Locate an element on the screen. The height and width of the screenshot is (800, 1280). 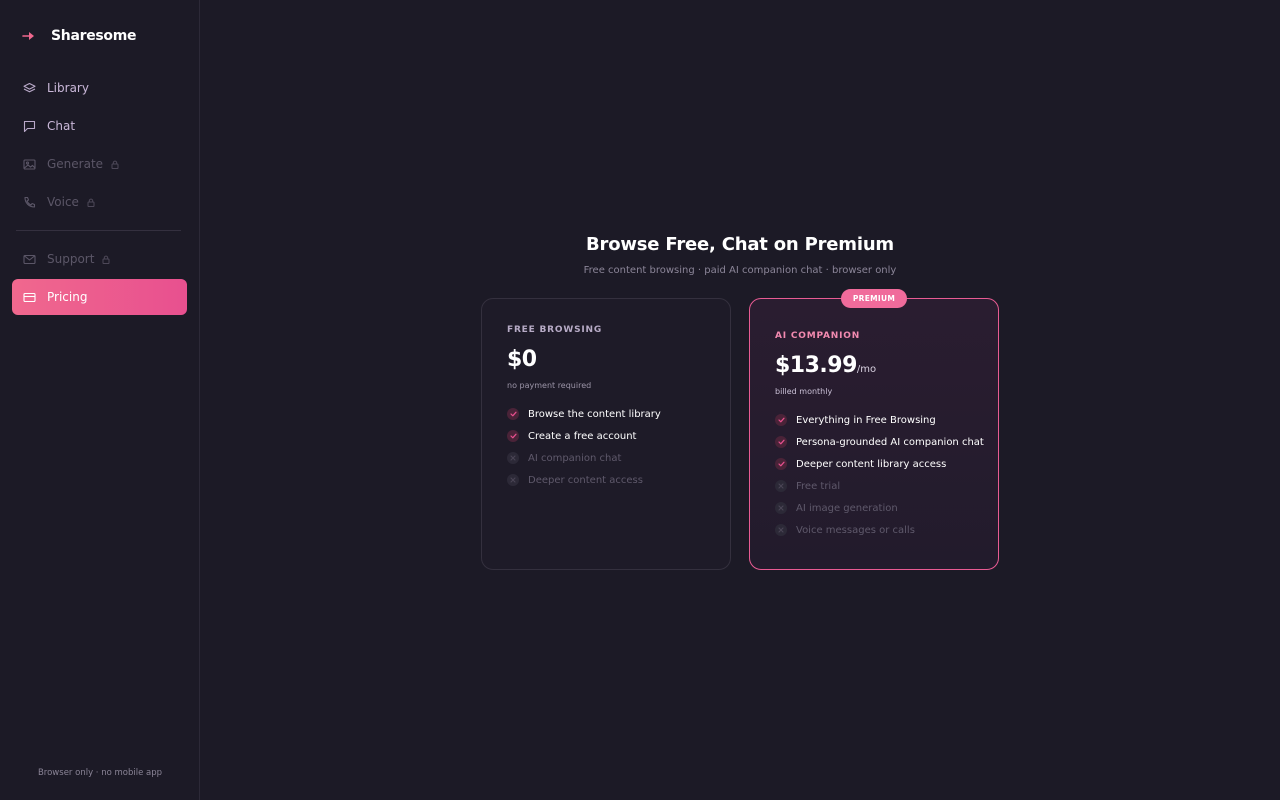
arrow-right-icon is located at coordinates (29, 36).